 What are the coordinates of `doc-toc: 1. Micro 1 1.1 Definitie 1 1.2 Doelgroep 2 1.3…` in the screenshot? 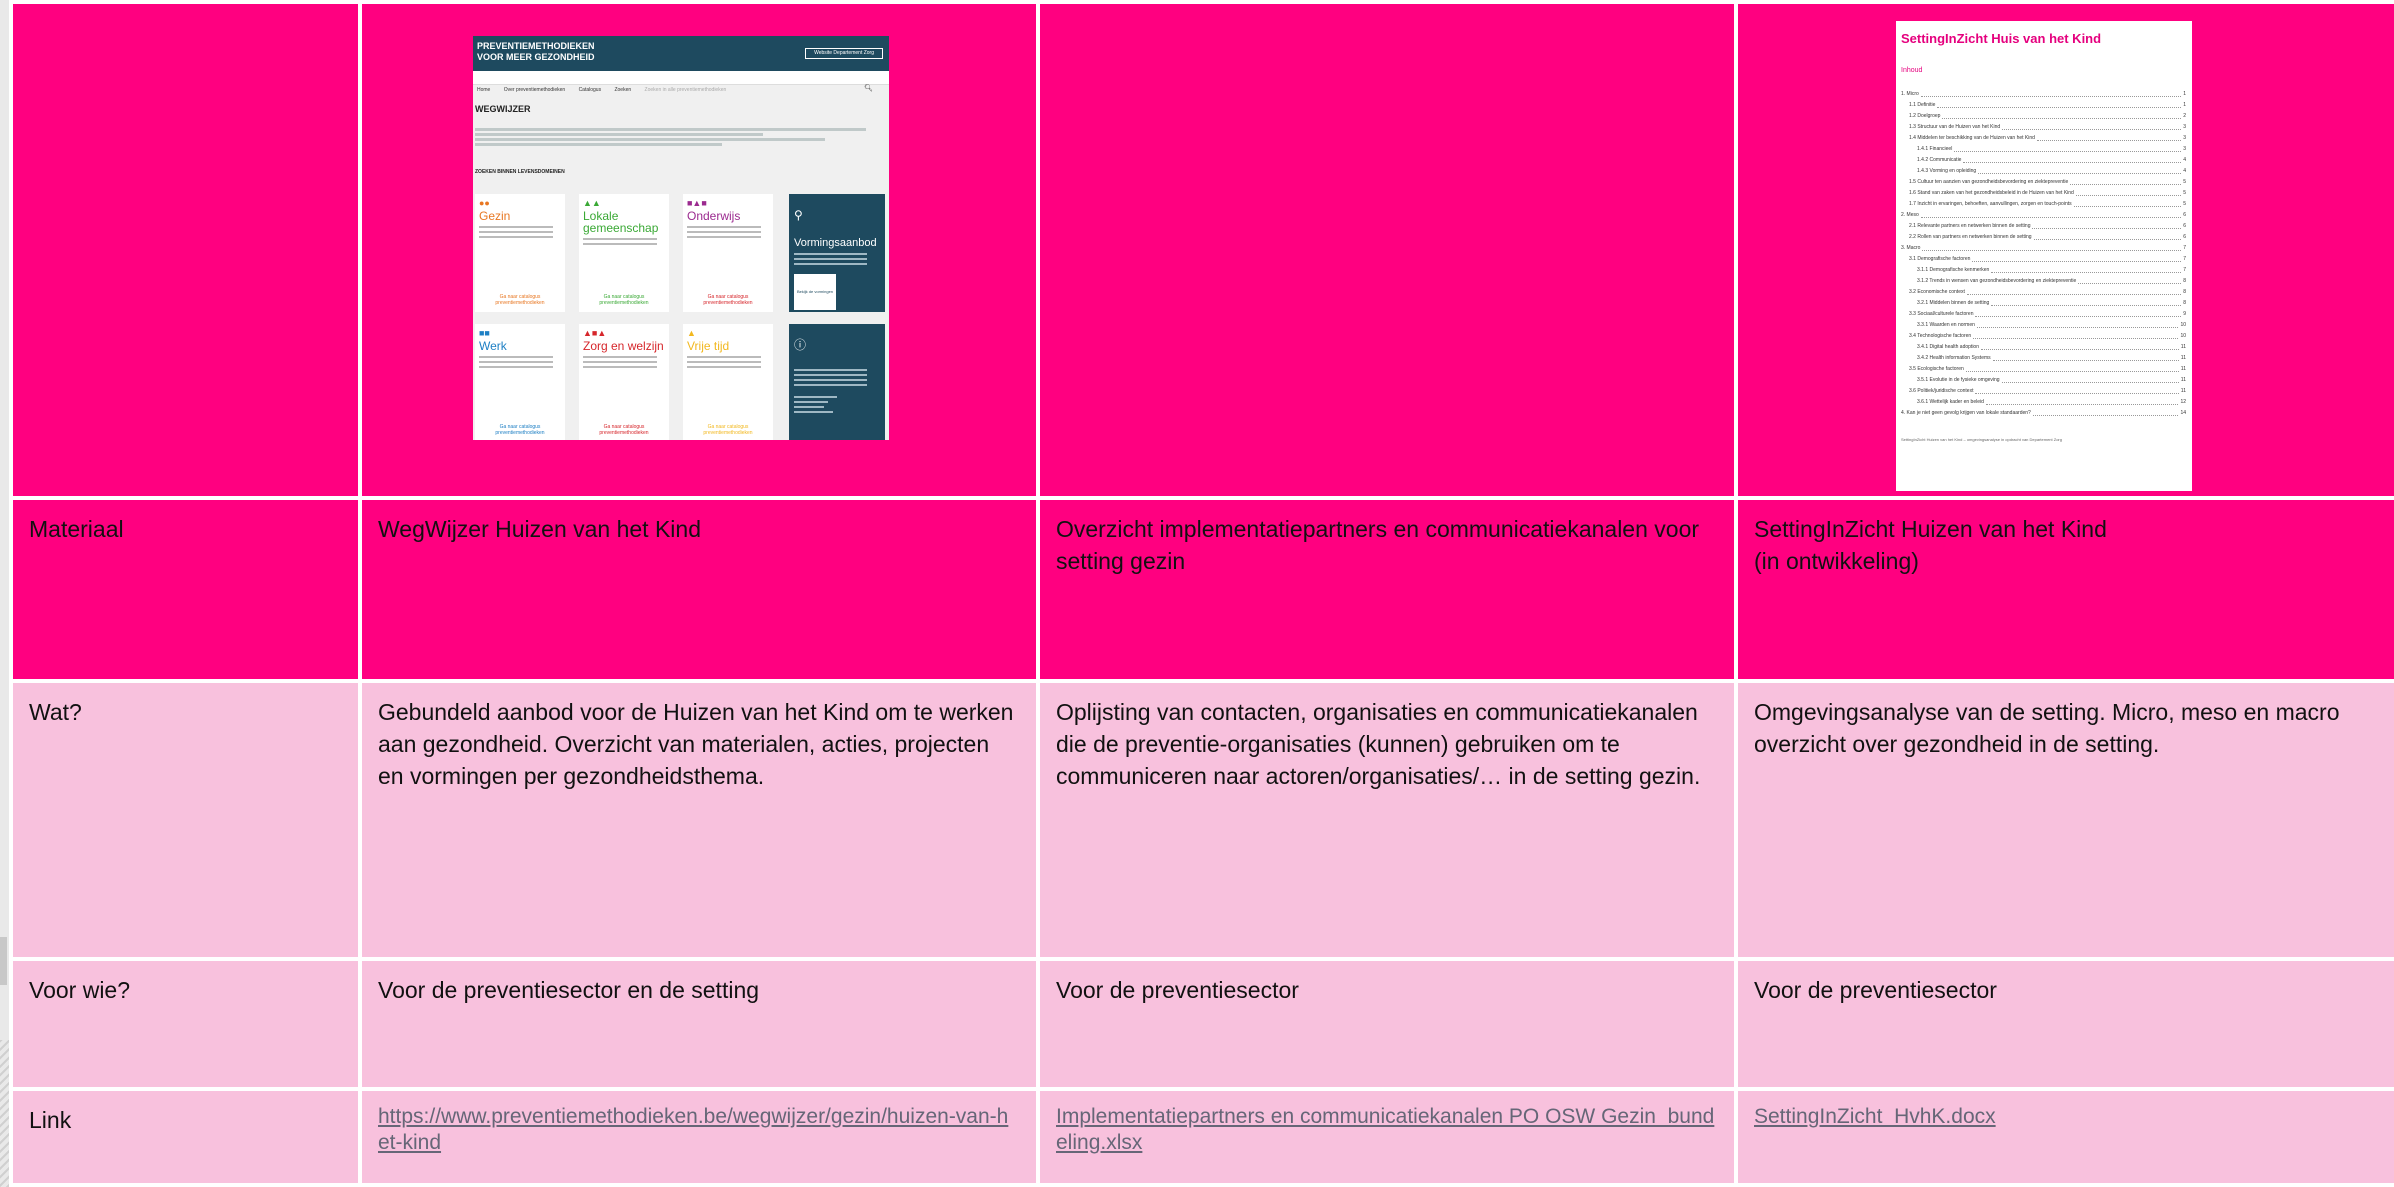 It's located at (2043, 254).